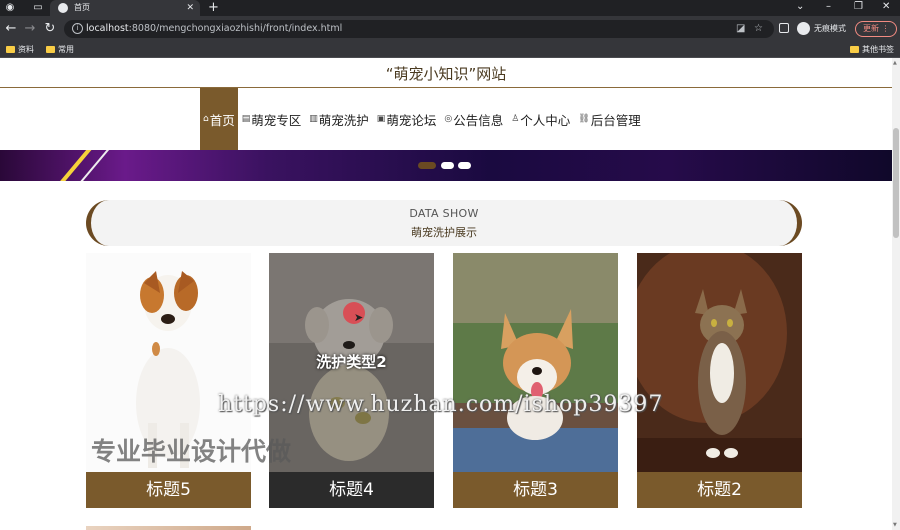  I want to click on update-button: 更新 ⋮, so click(876, 29).